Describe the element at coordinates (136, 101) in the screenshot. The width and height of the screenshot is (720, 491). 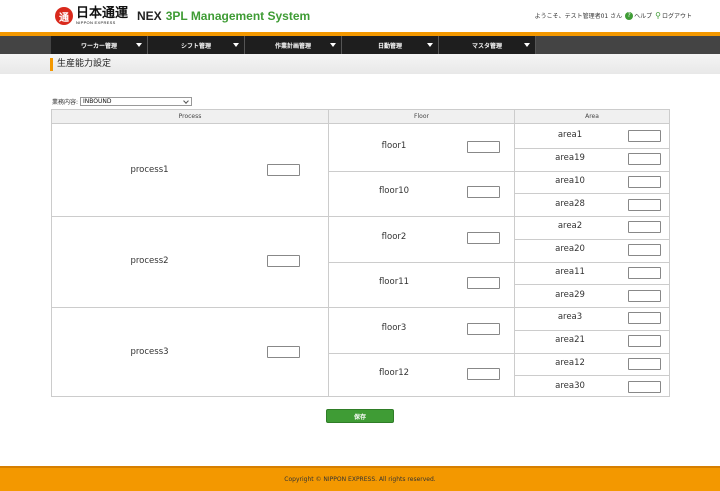
I see `business-select: INBOUND` at that location.